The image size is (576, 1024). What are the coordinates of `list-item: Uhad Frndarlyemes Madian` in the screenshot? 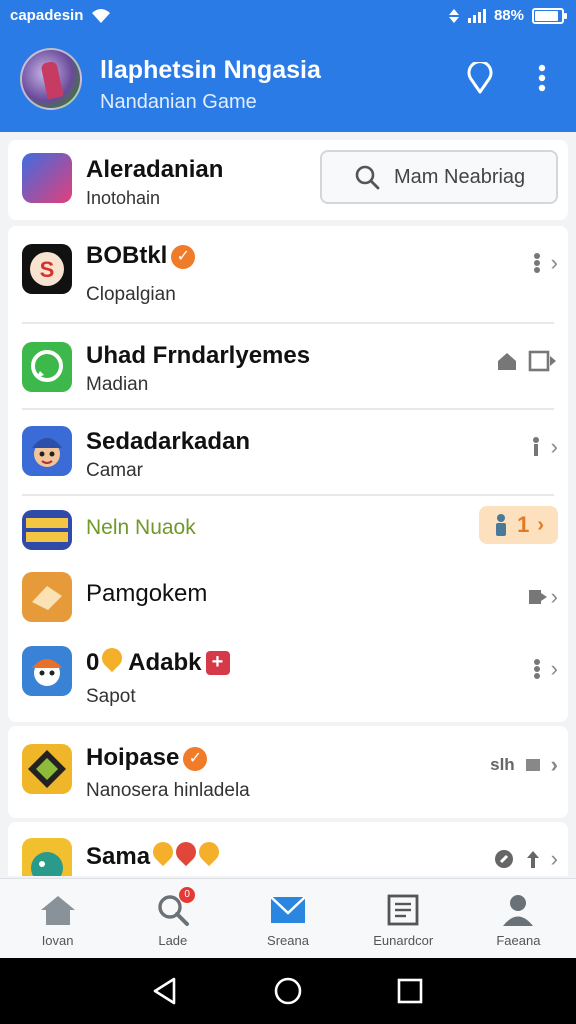 It's located at (288, 367).